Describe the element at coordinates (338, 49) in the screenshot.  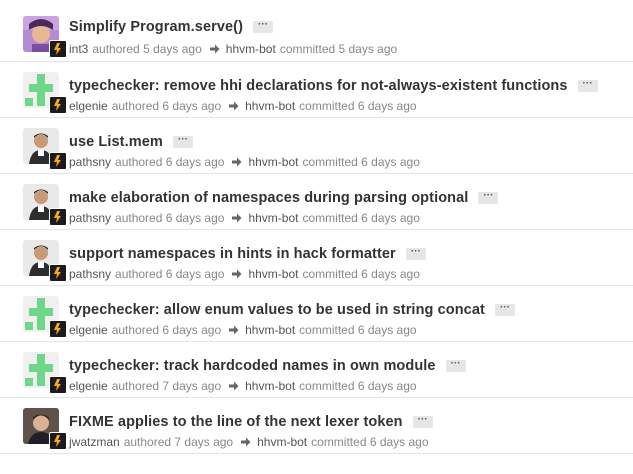
I see `committed-time: committed 5 days ago` at that location.